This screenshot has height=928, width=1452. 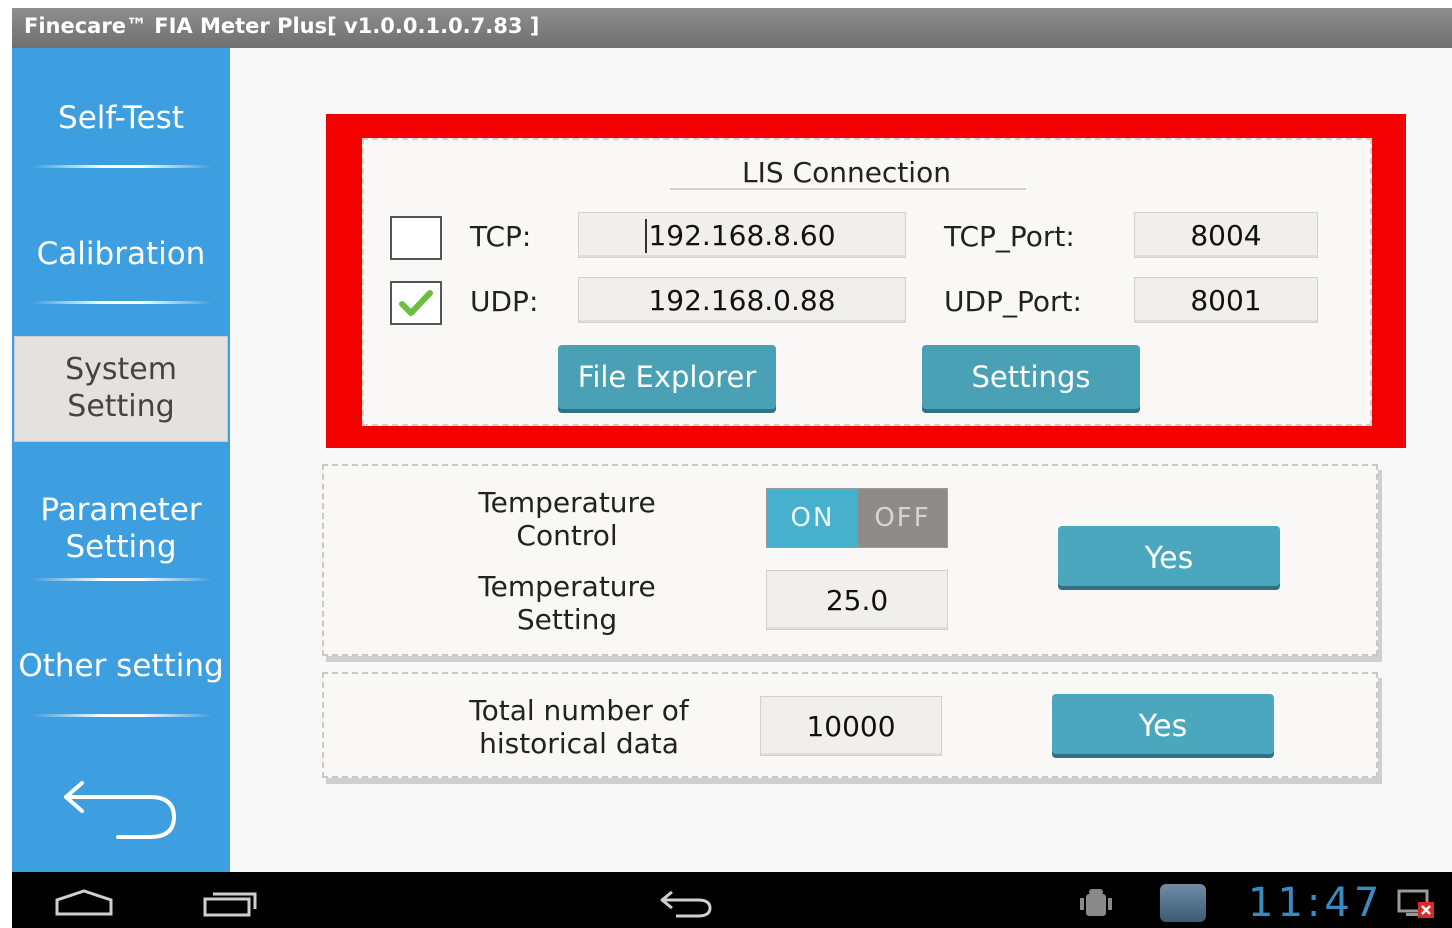 I want to click on temperature-control-label-line2: Control, so click(x=567, y=535).